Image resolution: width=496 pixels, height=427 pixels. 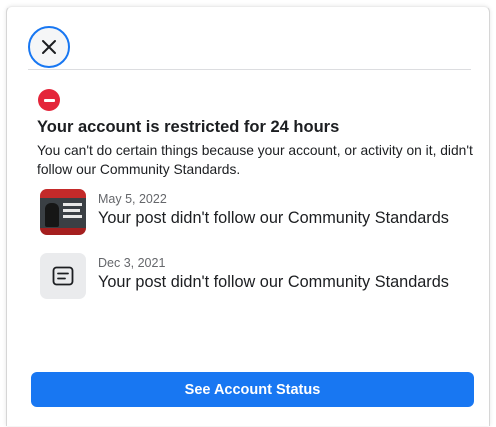 I want to click on violation-date: May 5, 2022, so click(x=132, y=199).